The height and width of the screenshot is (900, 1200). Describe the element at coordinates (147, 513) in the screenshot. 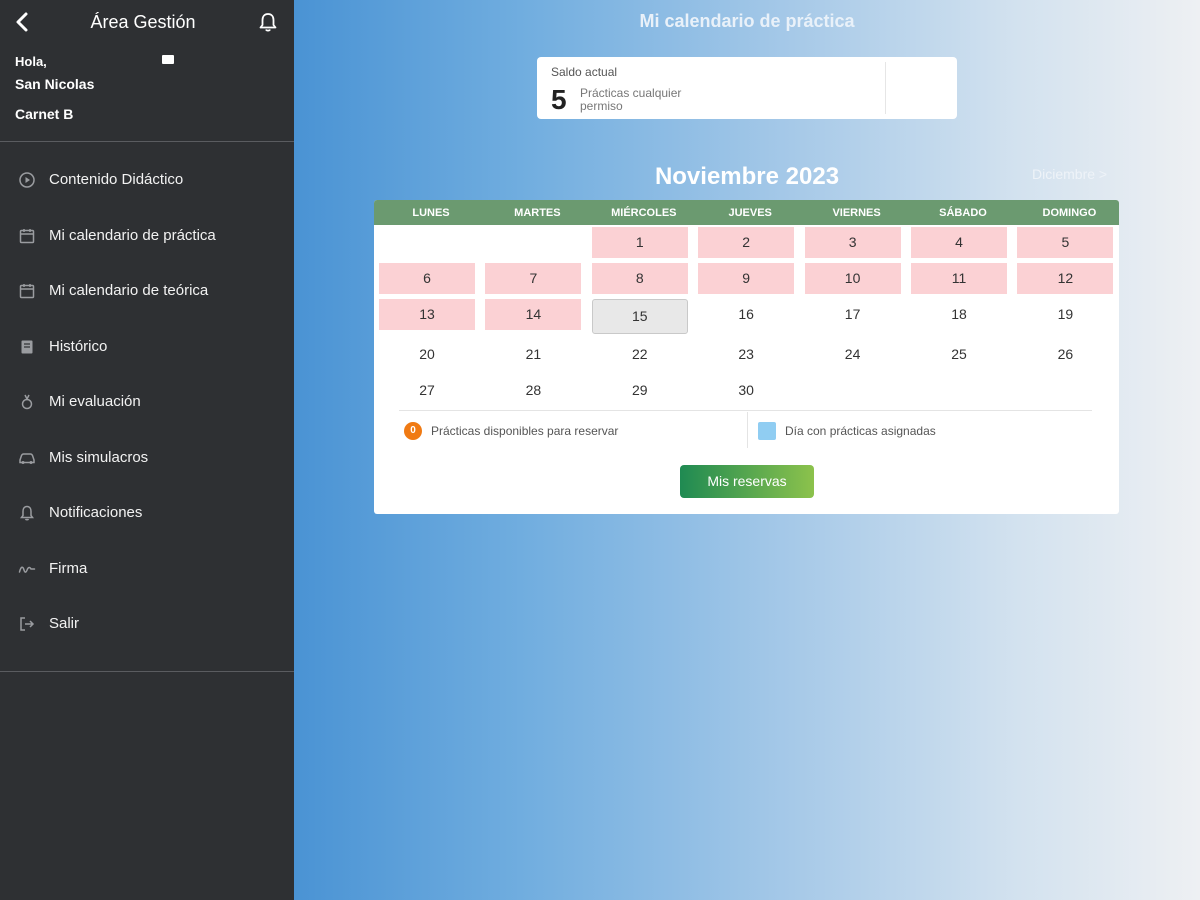

I see `sidebar-item-notificaciones: Notificaciones` at that location.